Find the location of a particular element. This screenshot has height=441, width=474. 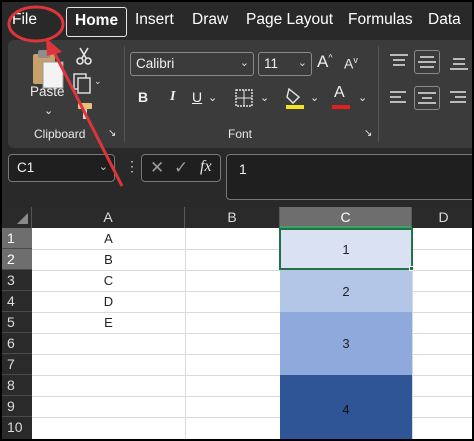

top-align-button is located at coordinates (399, 62).